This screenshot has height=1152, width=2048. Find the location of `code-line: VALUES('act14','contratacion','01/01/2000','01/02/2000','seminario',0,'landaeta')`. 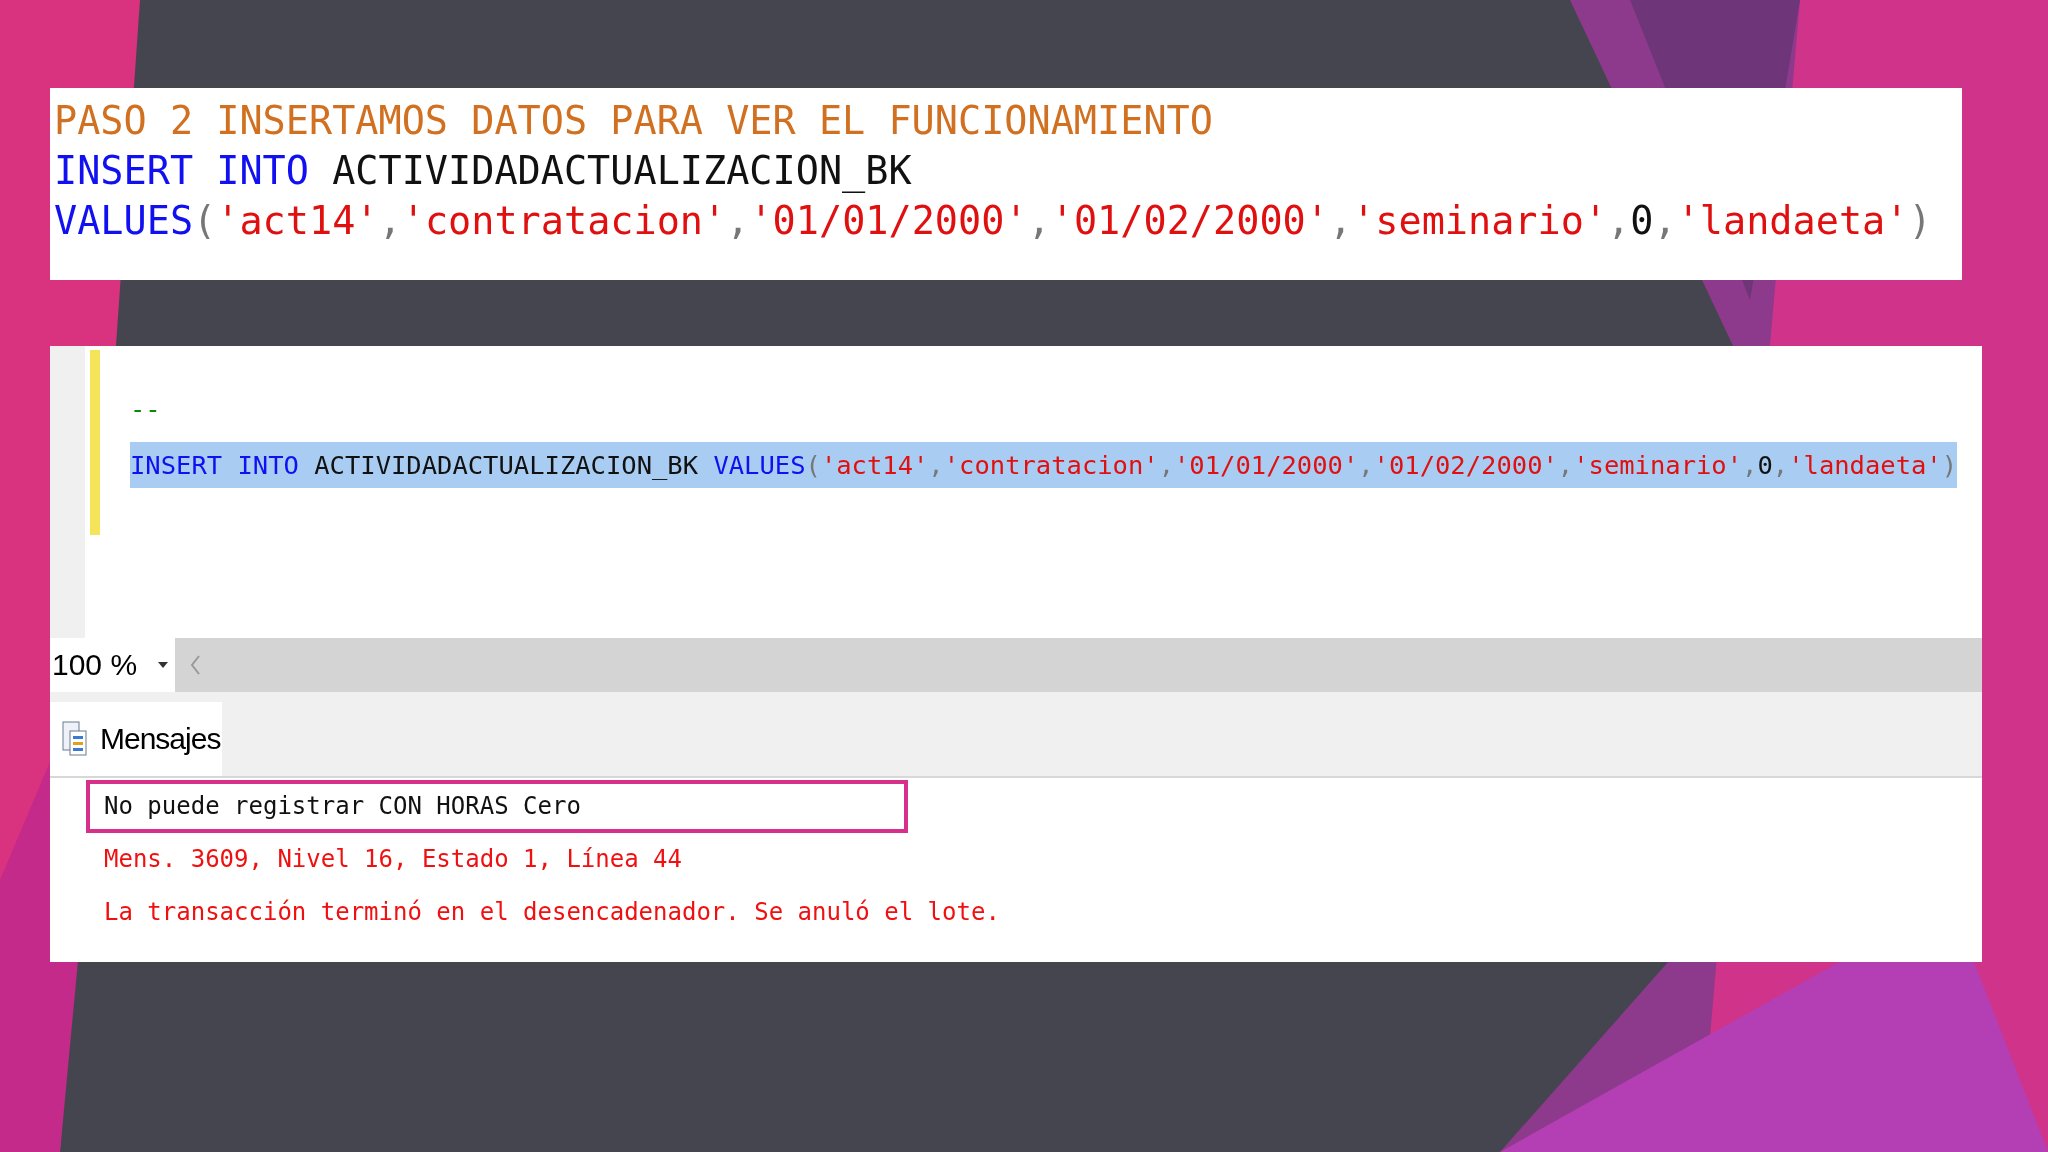

code-line: VALUES('act14','contratacion','01/01/2000','01/02/2000','seminario',0,'landaeta') is located at coordinates (993, 221).